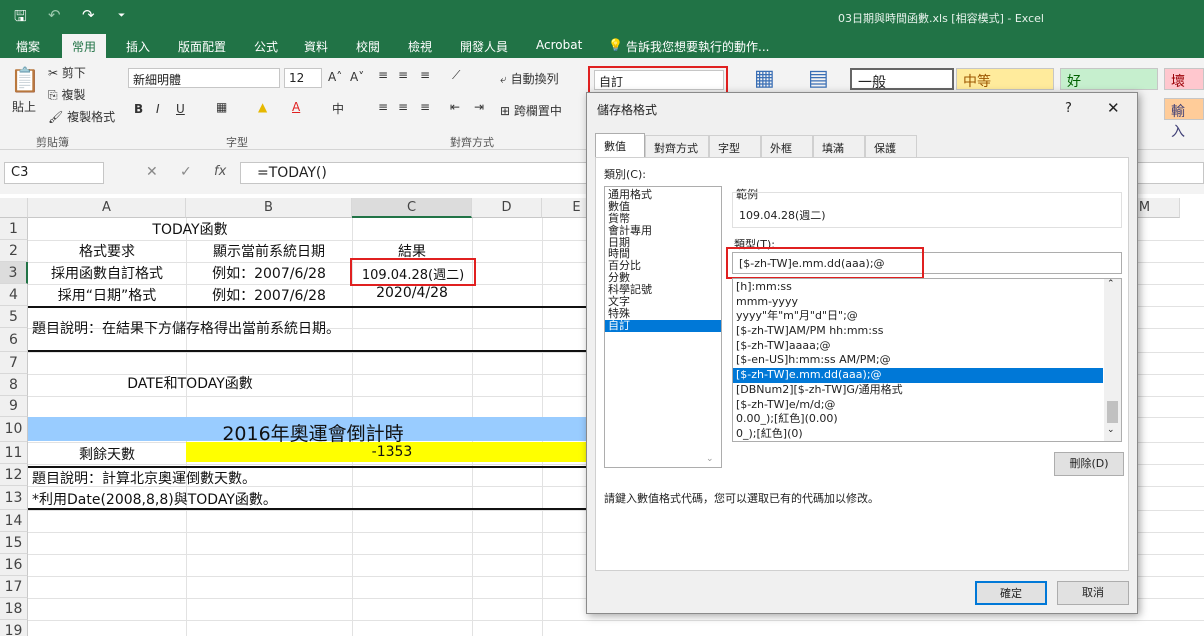  I want to click on format-item: yyyy"年"m"月"d"日";@, so click(918, 316).